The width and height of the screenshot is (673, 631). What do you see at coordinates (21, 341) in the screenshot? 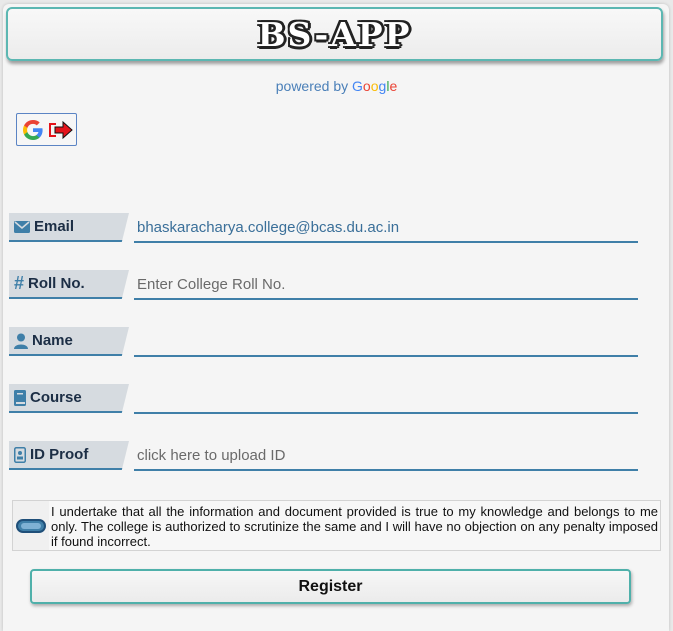
I see `user-icon` at bounding box center [21, 341].